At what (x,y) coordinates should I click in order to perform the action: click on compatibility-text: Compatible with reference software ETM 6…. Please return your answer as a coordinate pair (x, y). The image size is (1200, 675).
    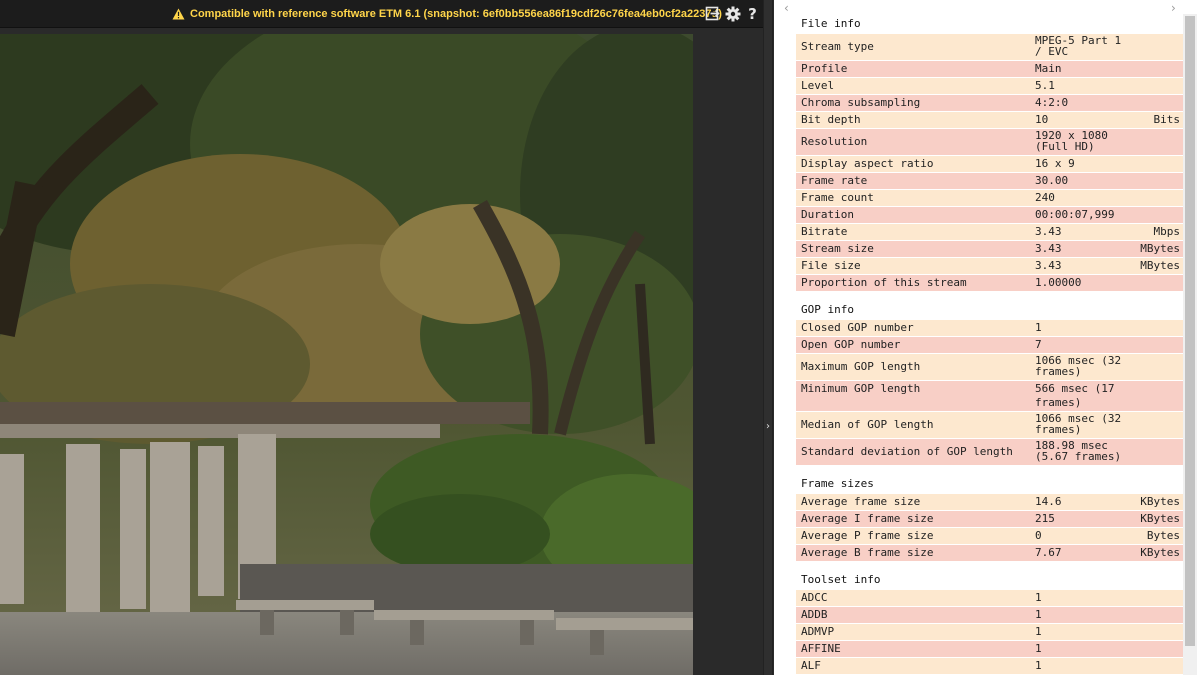
    Looking at the image, I should click on (456, 14).